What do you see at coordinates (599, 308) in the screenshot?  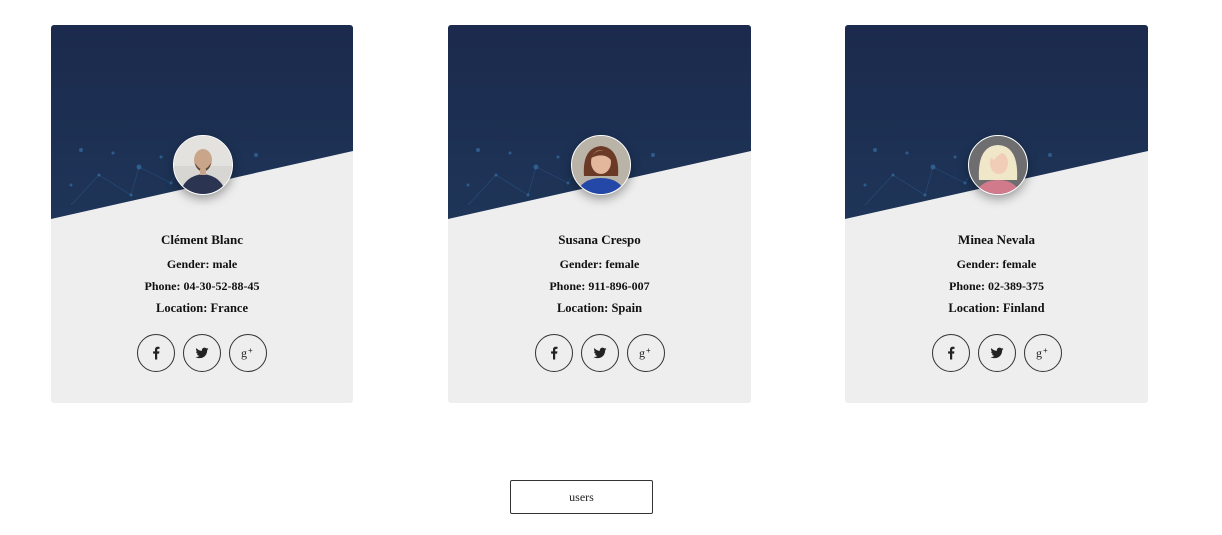 I see `user-location: Location: Spain` at bounding box center [599, 308].